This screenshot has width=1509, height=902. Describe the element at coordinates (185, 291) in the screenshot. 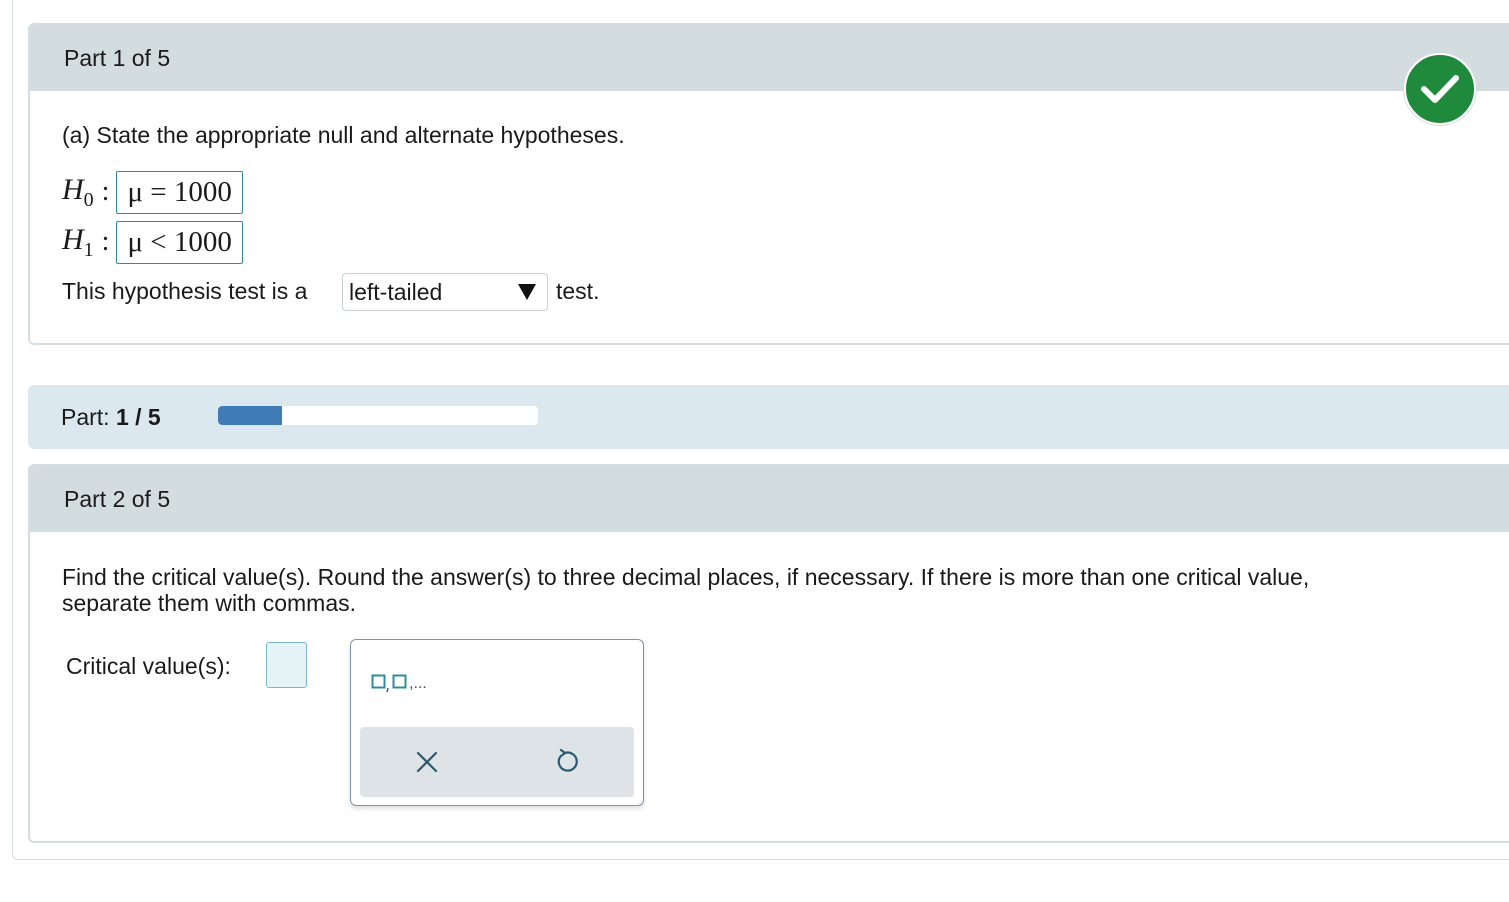

I see `test-type-prefix: This hypothesis test is a` at that location.